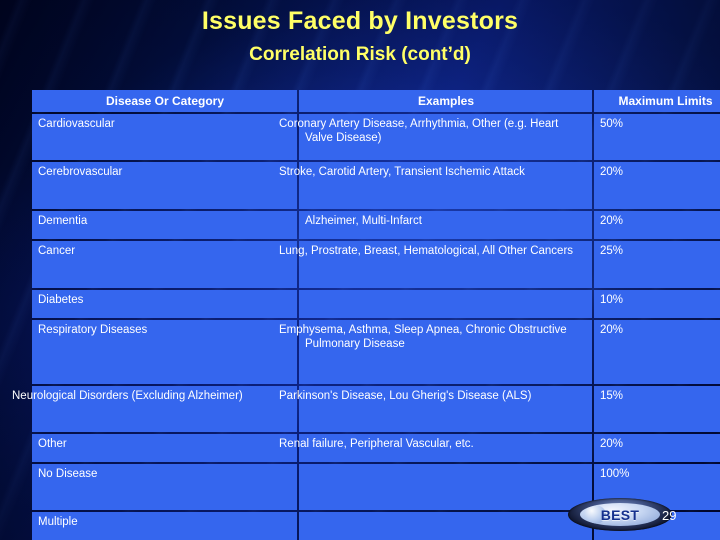  What do you see at coordinates (360, 54) in the screenshot?
I see `page-subtitle: Correlation Risk (cont’d)` at bounding box center [360, 54].